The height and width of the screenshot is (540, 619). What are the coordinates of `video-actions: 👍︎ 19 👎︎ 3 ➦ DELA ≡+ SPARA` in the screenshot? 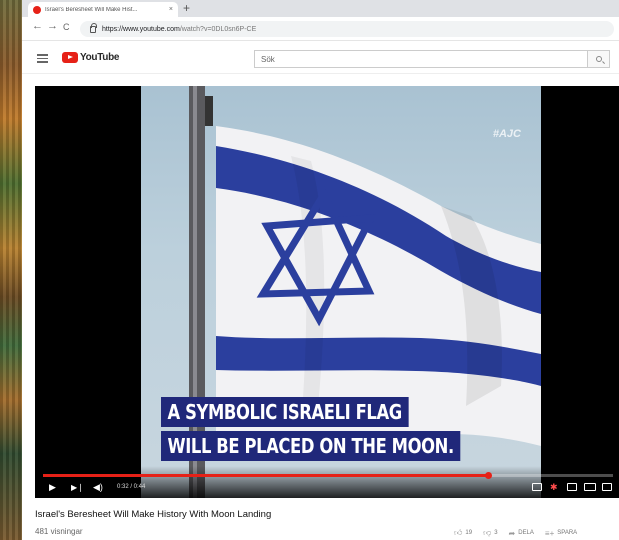 It's located at (515, 533).